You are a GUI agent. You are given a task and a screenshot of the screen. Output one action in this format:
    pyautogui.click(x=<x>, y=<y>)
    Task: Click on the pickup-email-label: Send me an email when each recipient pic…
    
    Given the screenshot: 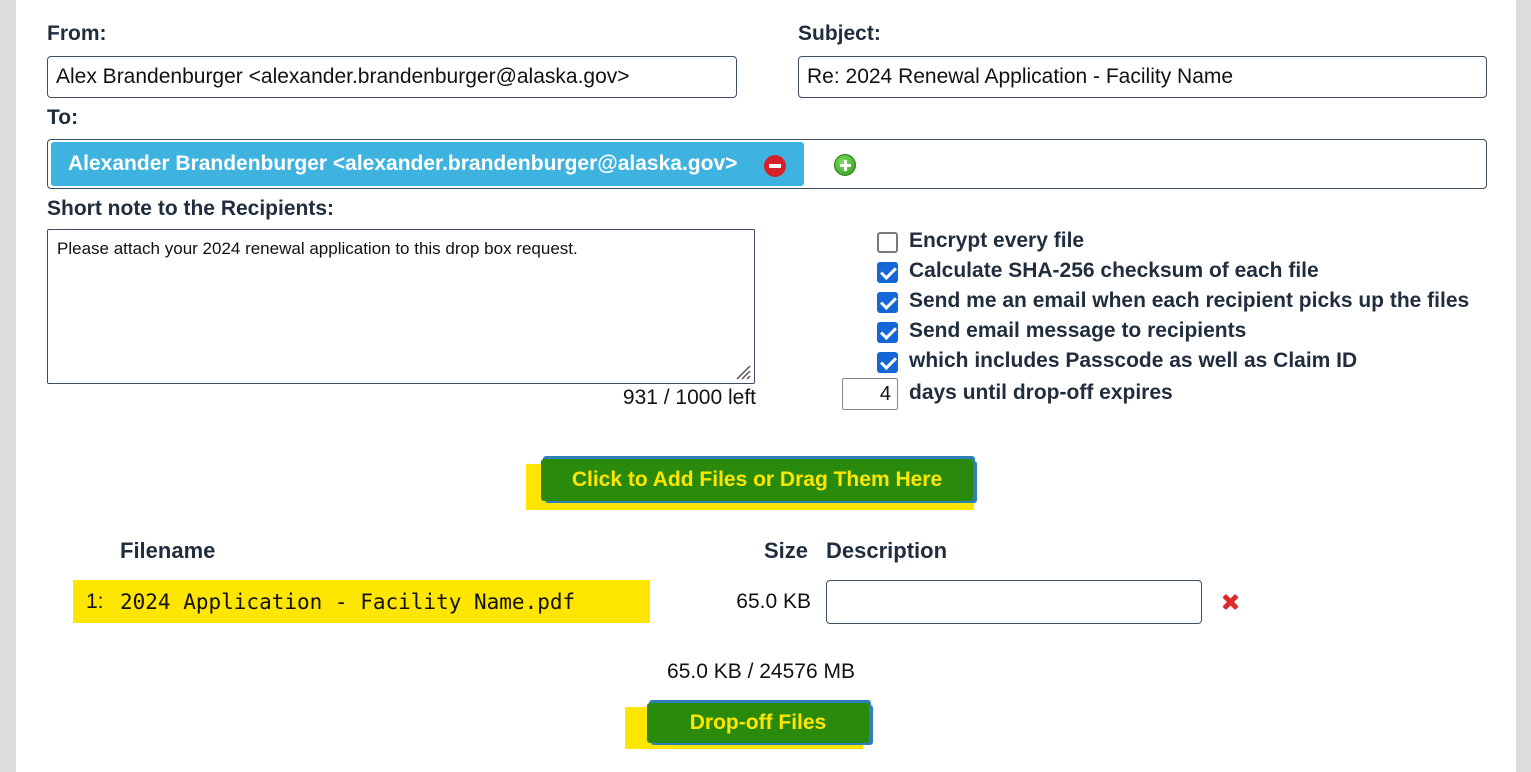 What is the action you would take?
    pyautogui.click(x=1189, y=300)
    